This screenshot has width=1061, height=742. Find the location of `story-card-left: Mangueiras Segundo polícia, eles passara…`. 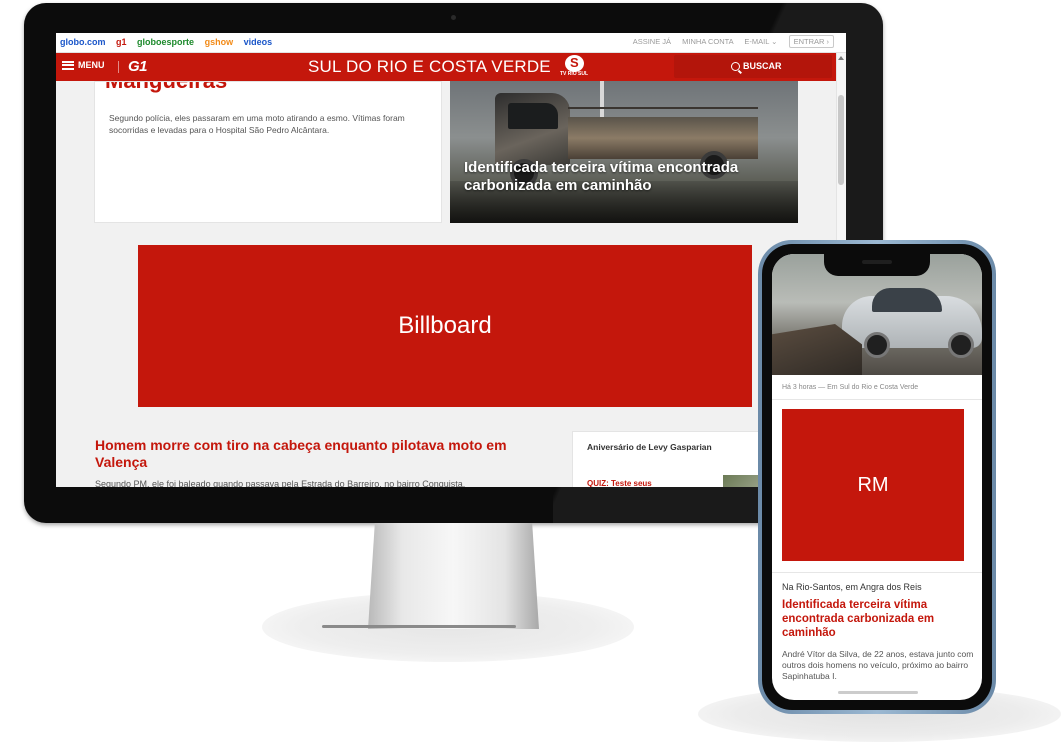

story-card-left: Mangueiras Segundo polícia, eles passara… is located at coordinates (268, 152).